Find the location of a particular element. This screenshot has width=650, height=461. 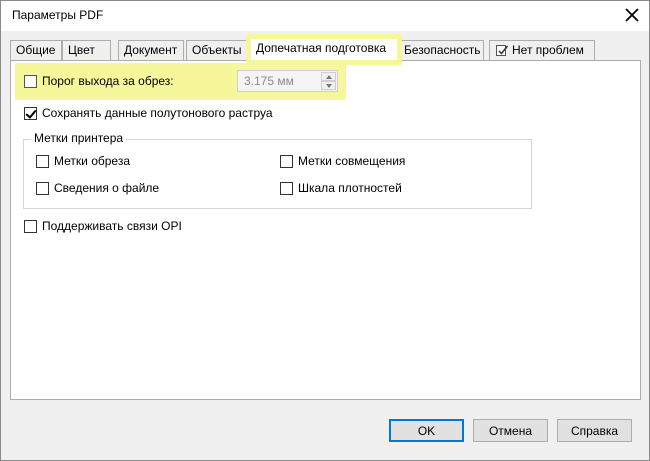

close-button is located at coordinates (632, 15).